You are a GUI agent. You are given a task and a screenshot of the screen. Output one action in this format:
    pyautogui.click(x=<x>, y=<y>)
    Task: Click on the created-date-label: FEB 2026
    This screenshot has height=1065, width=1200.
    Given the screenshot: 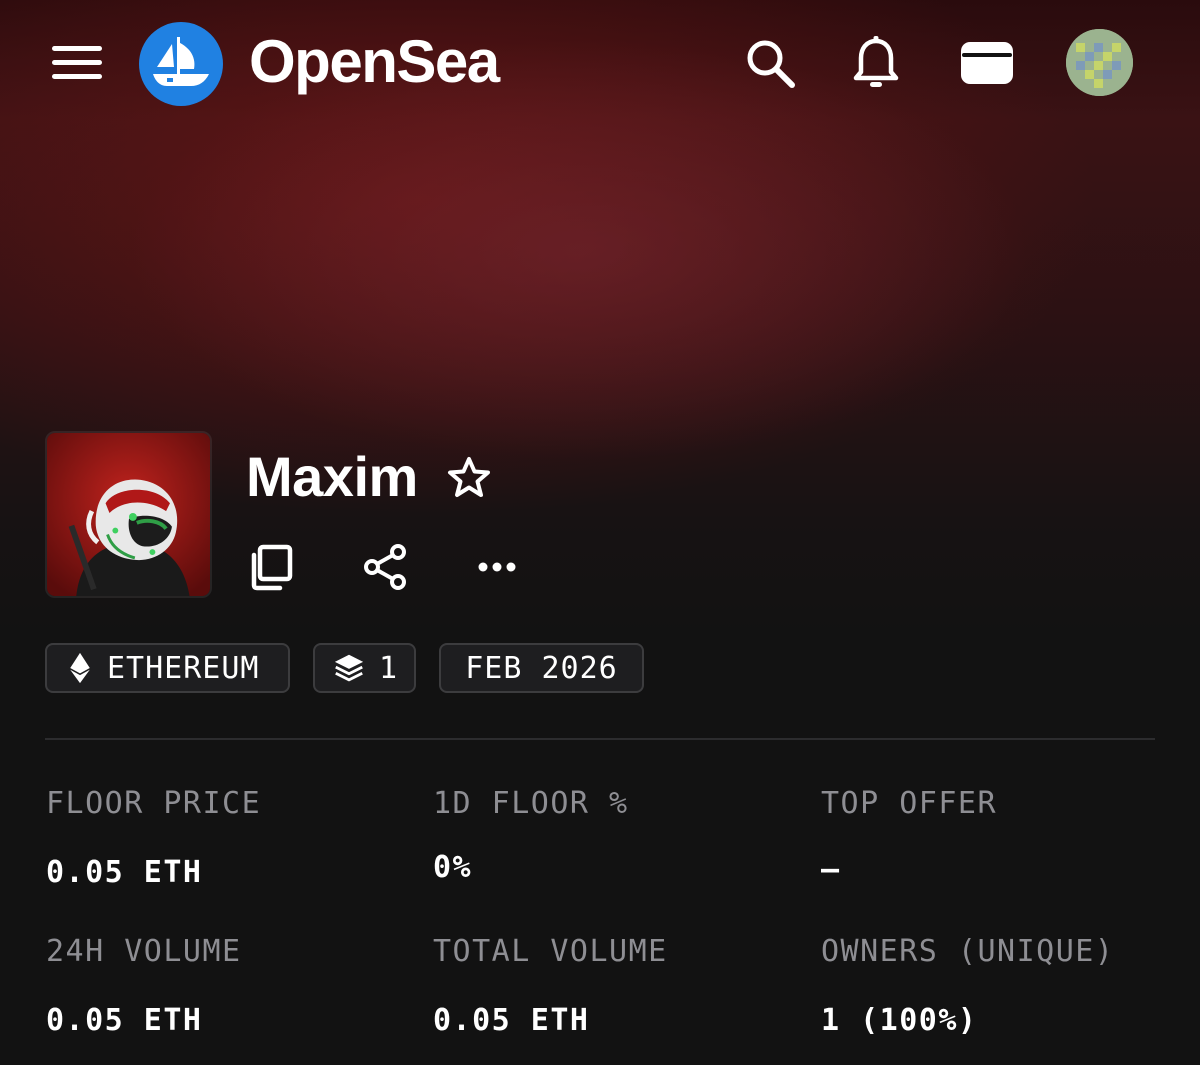 What is the action you would take?
    pyautogui.click(x=541, y=668)
    